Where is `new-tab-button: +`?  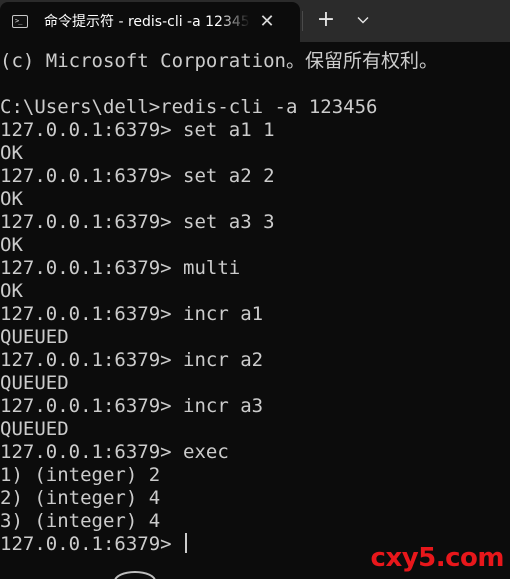 new-tab-button: + is located at coordinates (326, 21).